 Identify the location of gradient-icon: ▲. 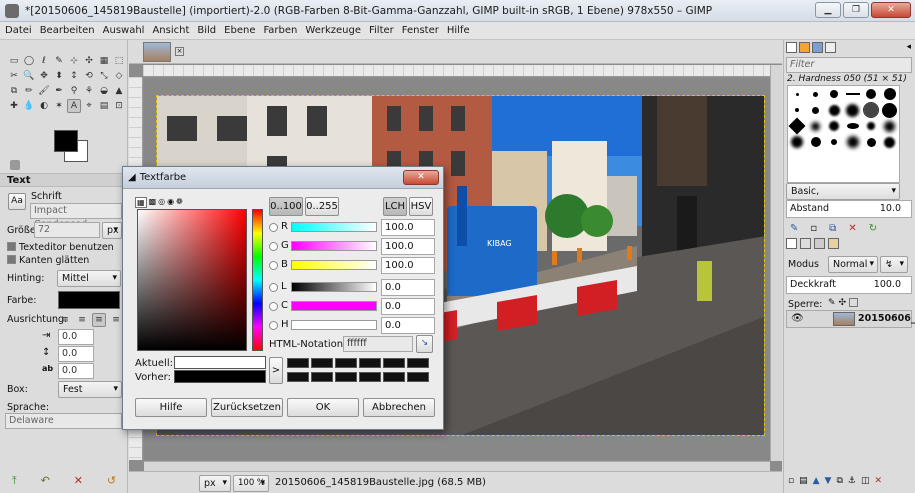
(119, 91).